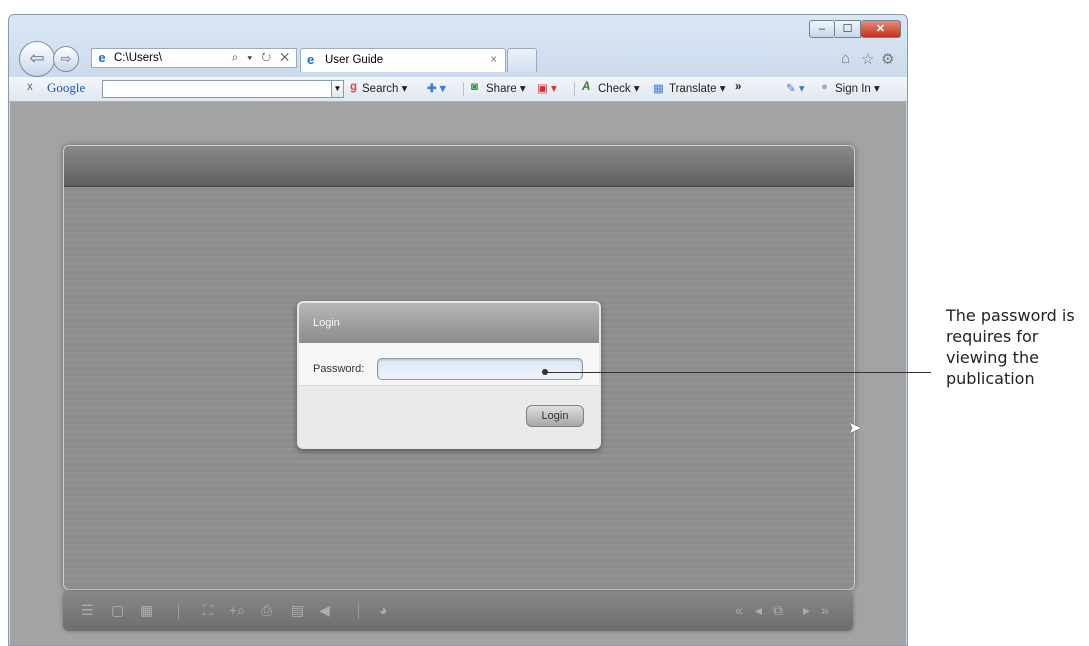 This screenshot has height=646, width=1089. I want to click on print-icon: ⎙, so click(266, 610).